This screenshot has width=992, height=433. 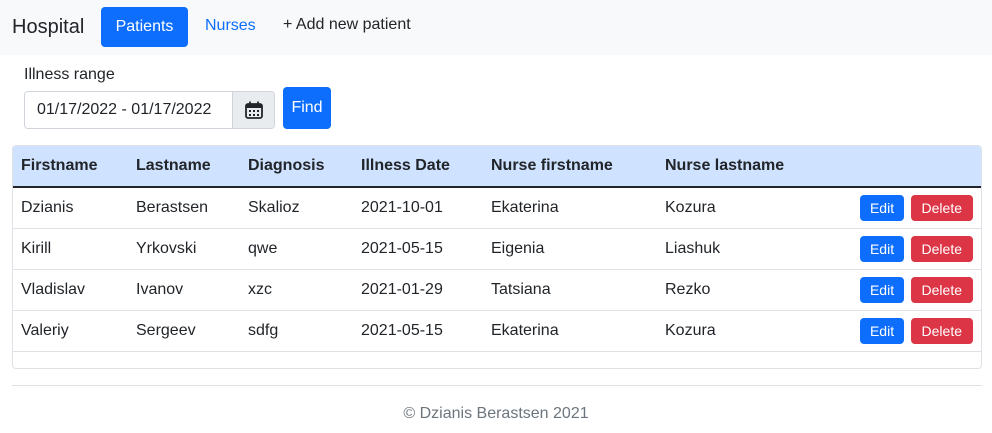 What do you see at coordinates (521, 289) in the screenshot?
I see `cell-nurse-firstname: Tatsiana` at bounding box center [521, 289].